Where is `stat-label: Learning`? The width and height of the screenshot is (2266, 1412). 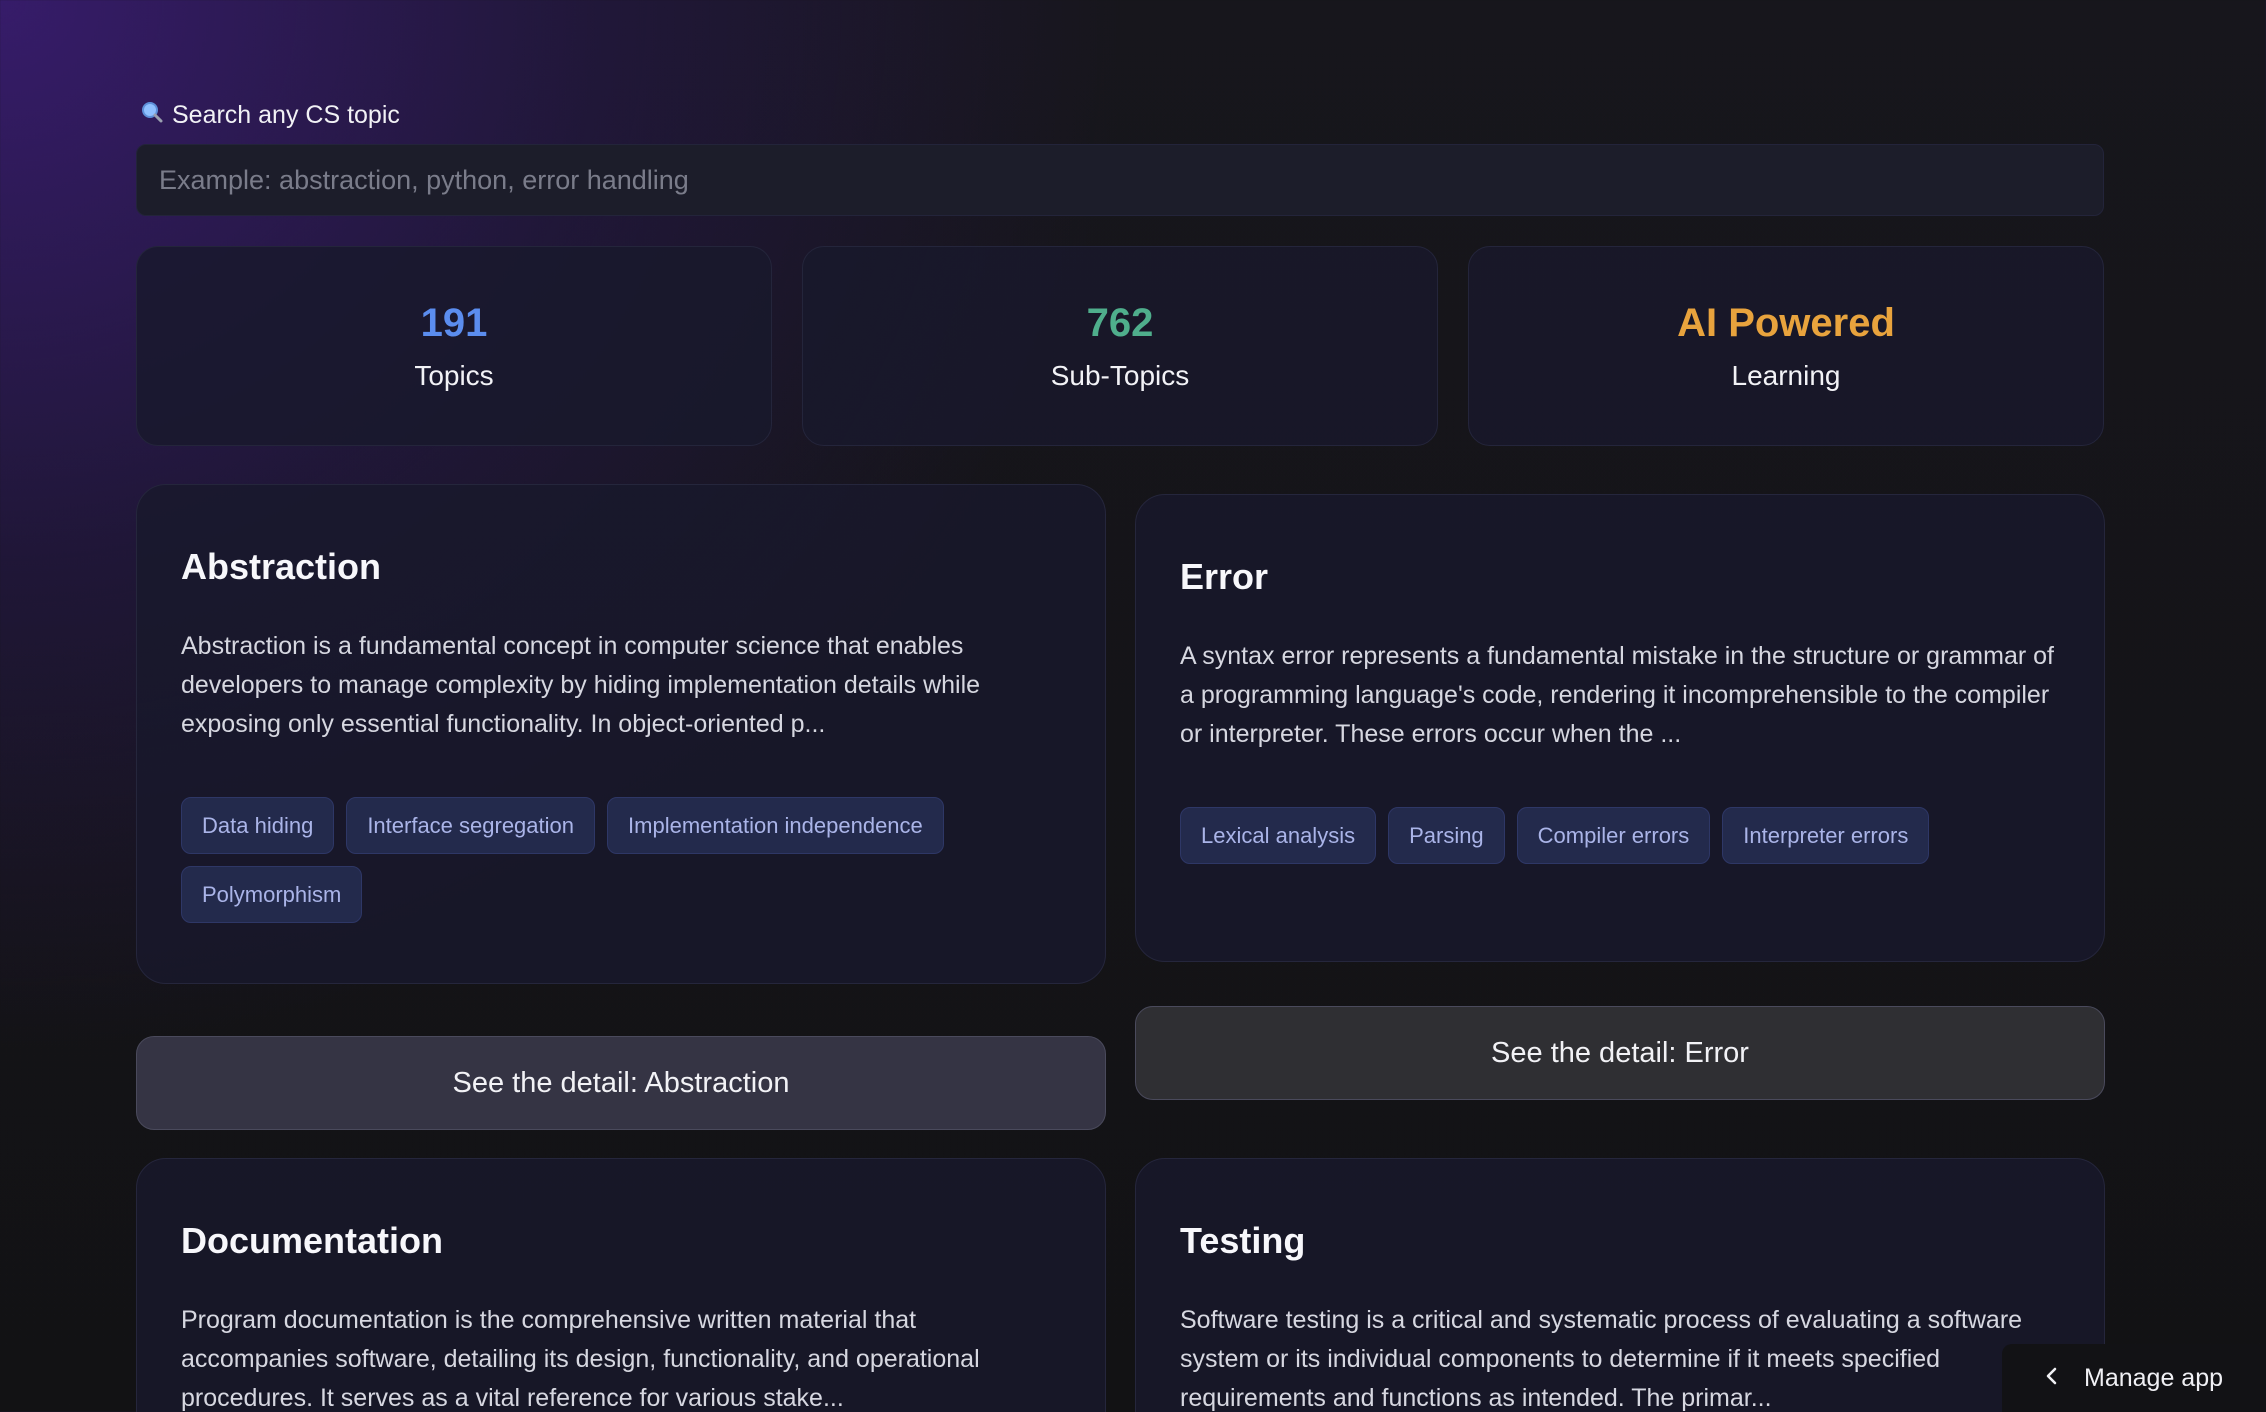 stat-label: Learning is located at coordinates (1786, 375).